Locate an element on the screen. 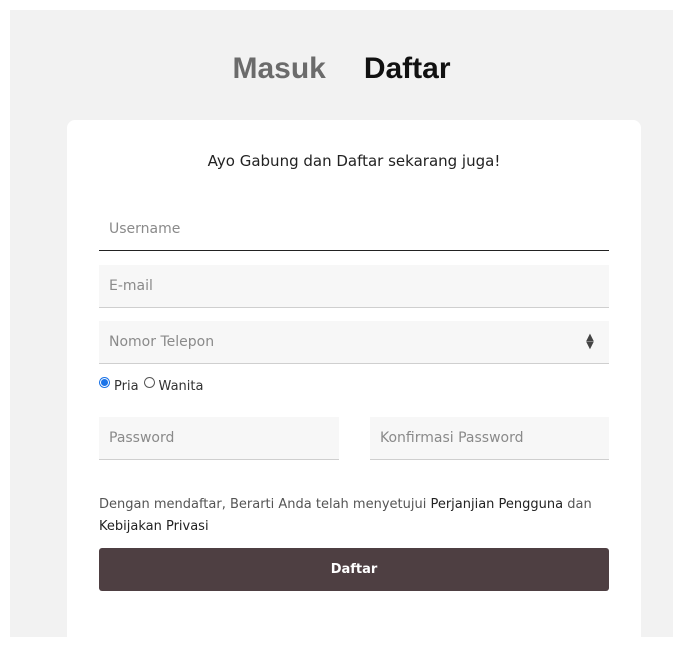 The width and height of the screenshot is (673, 650). auth-tabs: Masuk Daftar is located at coordinates (341, 69).